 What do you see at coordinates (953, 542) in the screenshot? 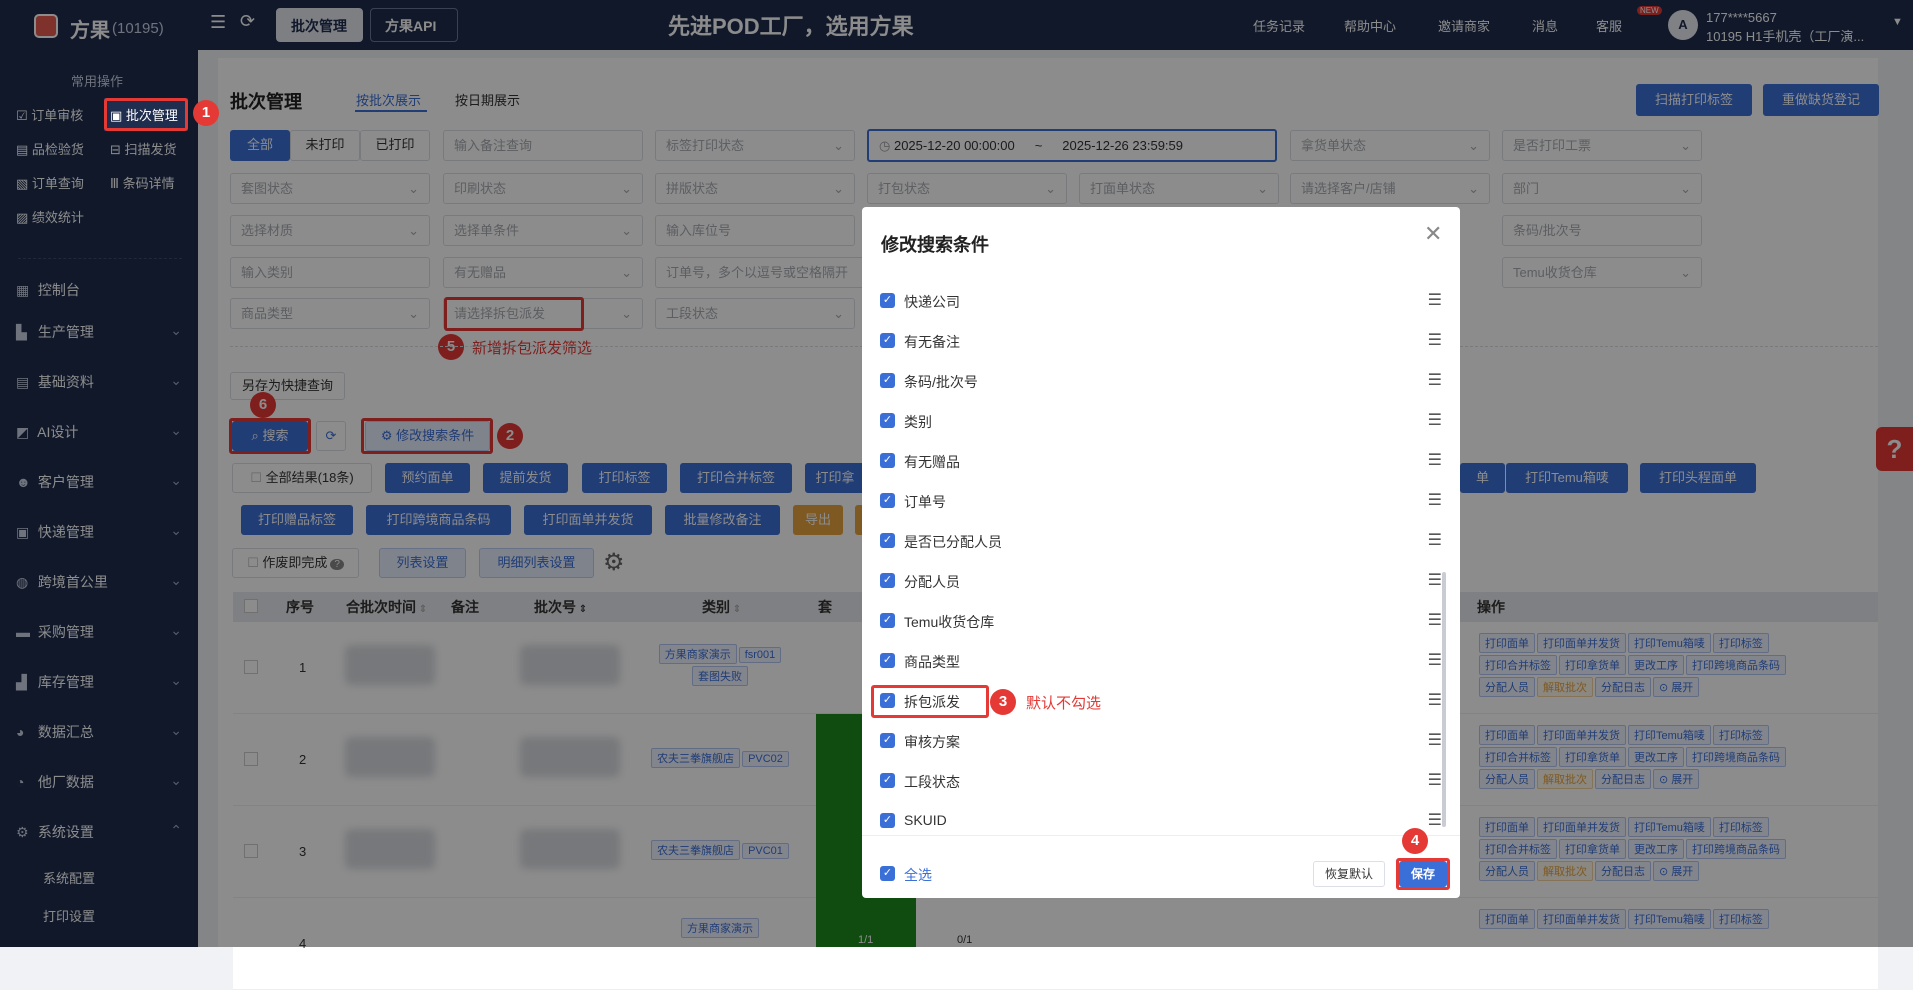
I see `condition-label: 是否已分配人员` at bounding box center [953, 542].